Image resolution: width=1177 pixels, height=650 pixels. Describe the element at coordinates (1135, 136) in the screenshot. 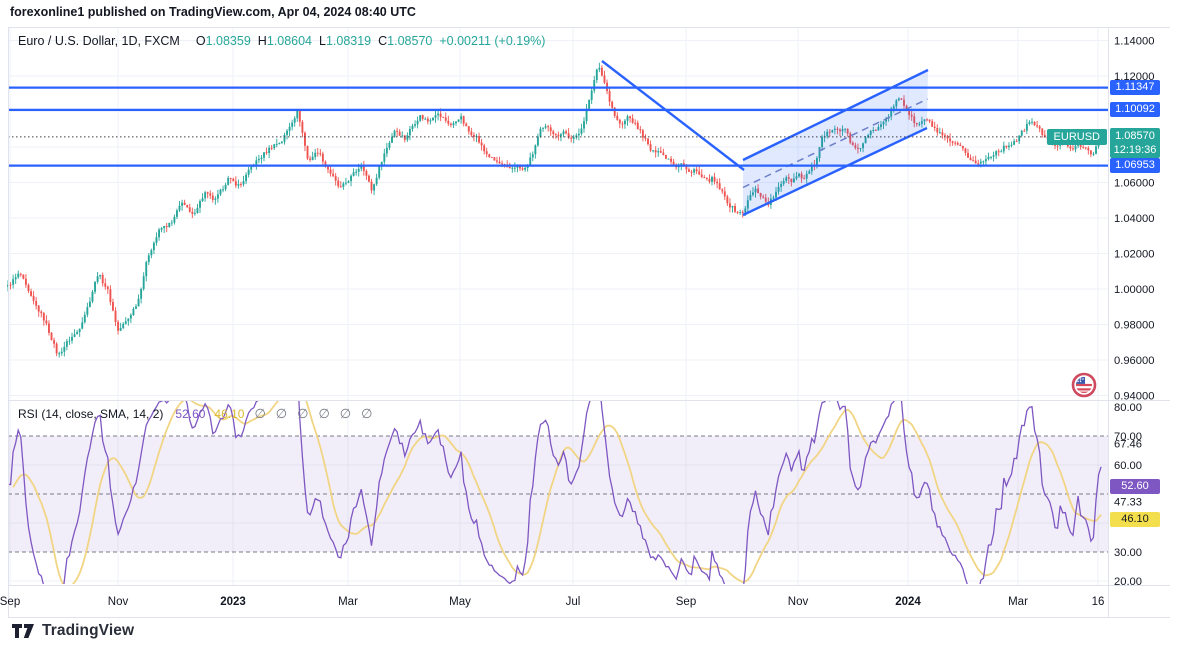

I see `last-price-value: 1.08570` at that location.